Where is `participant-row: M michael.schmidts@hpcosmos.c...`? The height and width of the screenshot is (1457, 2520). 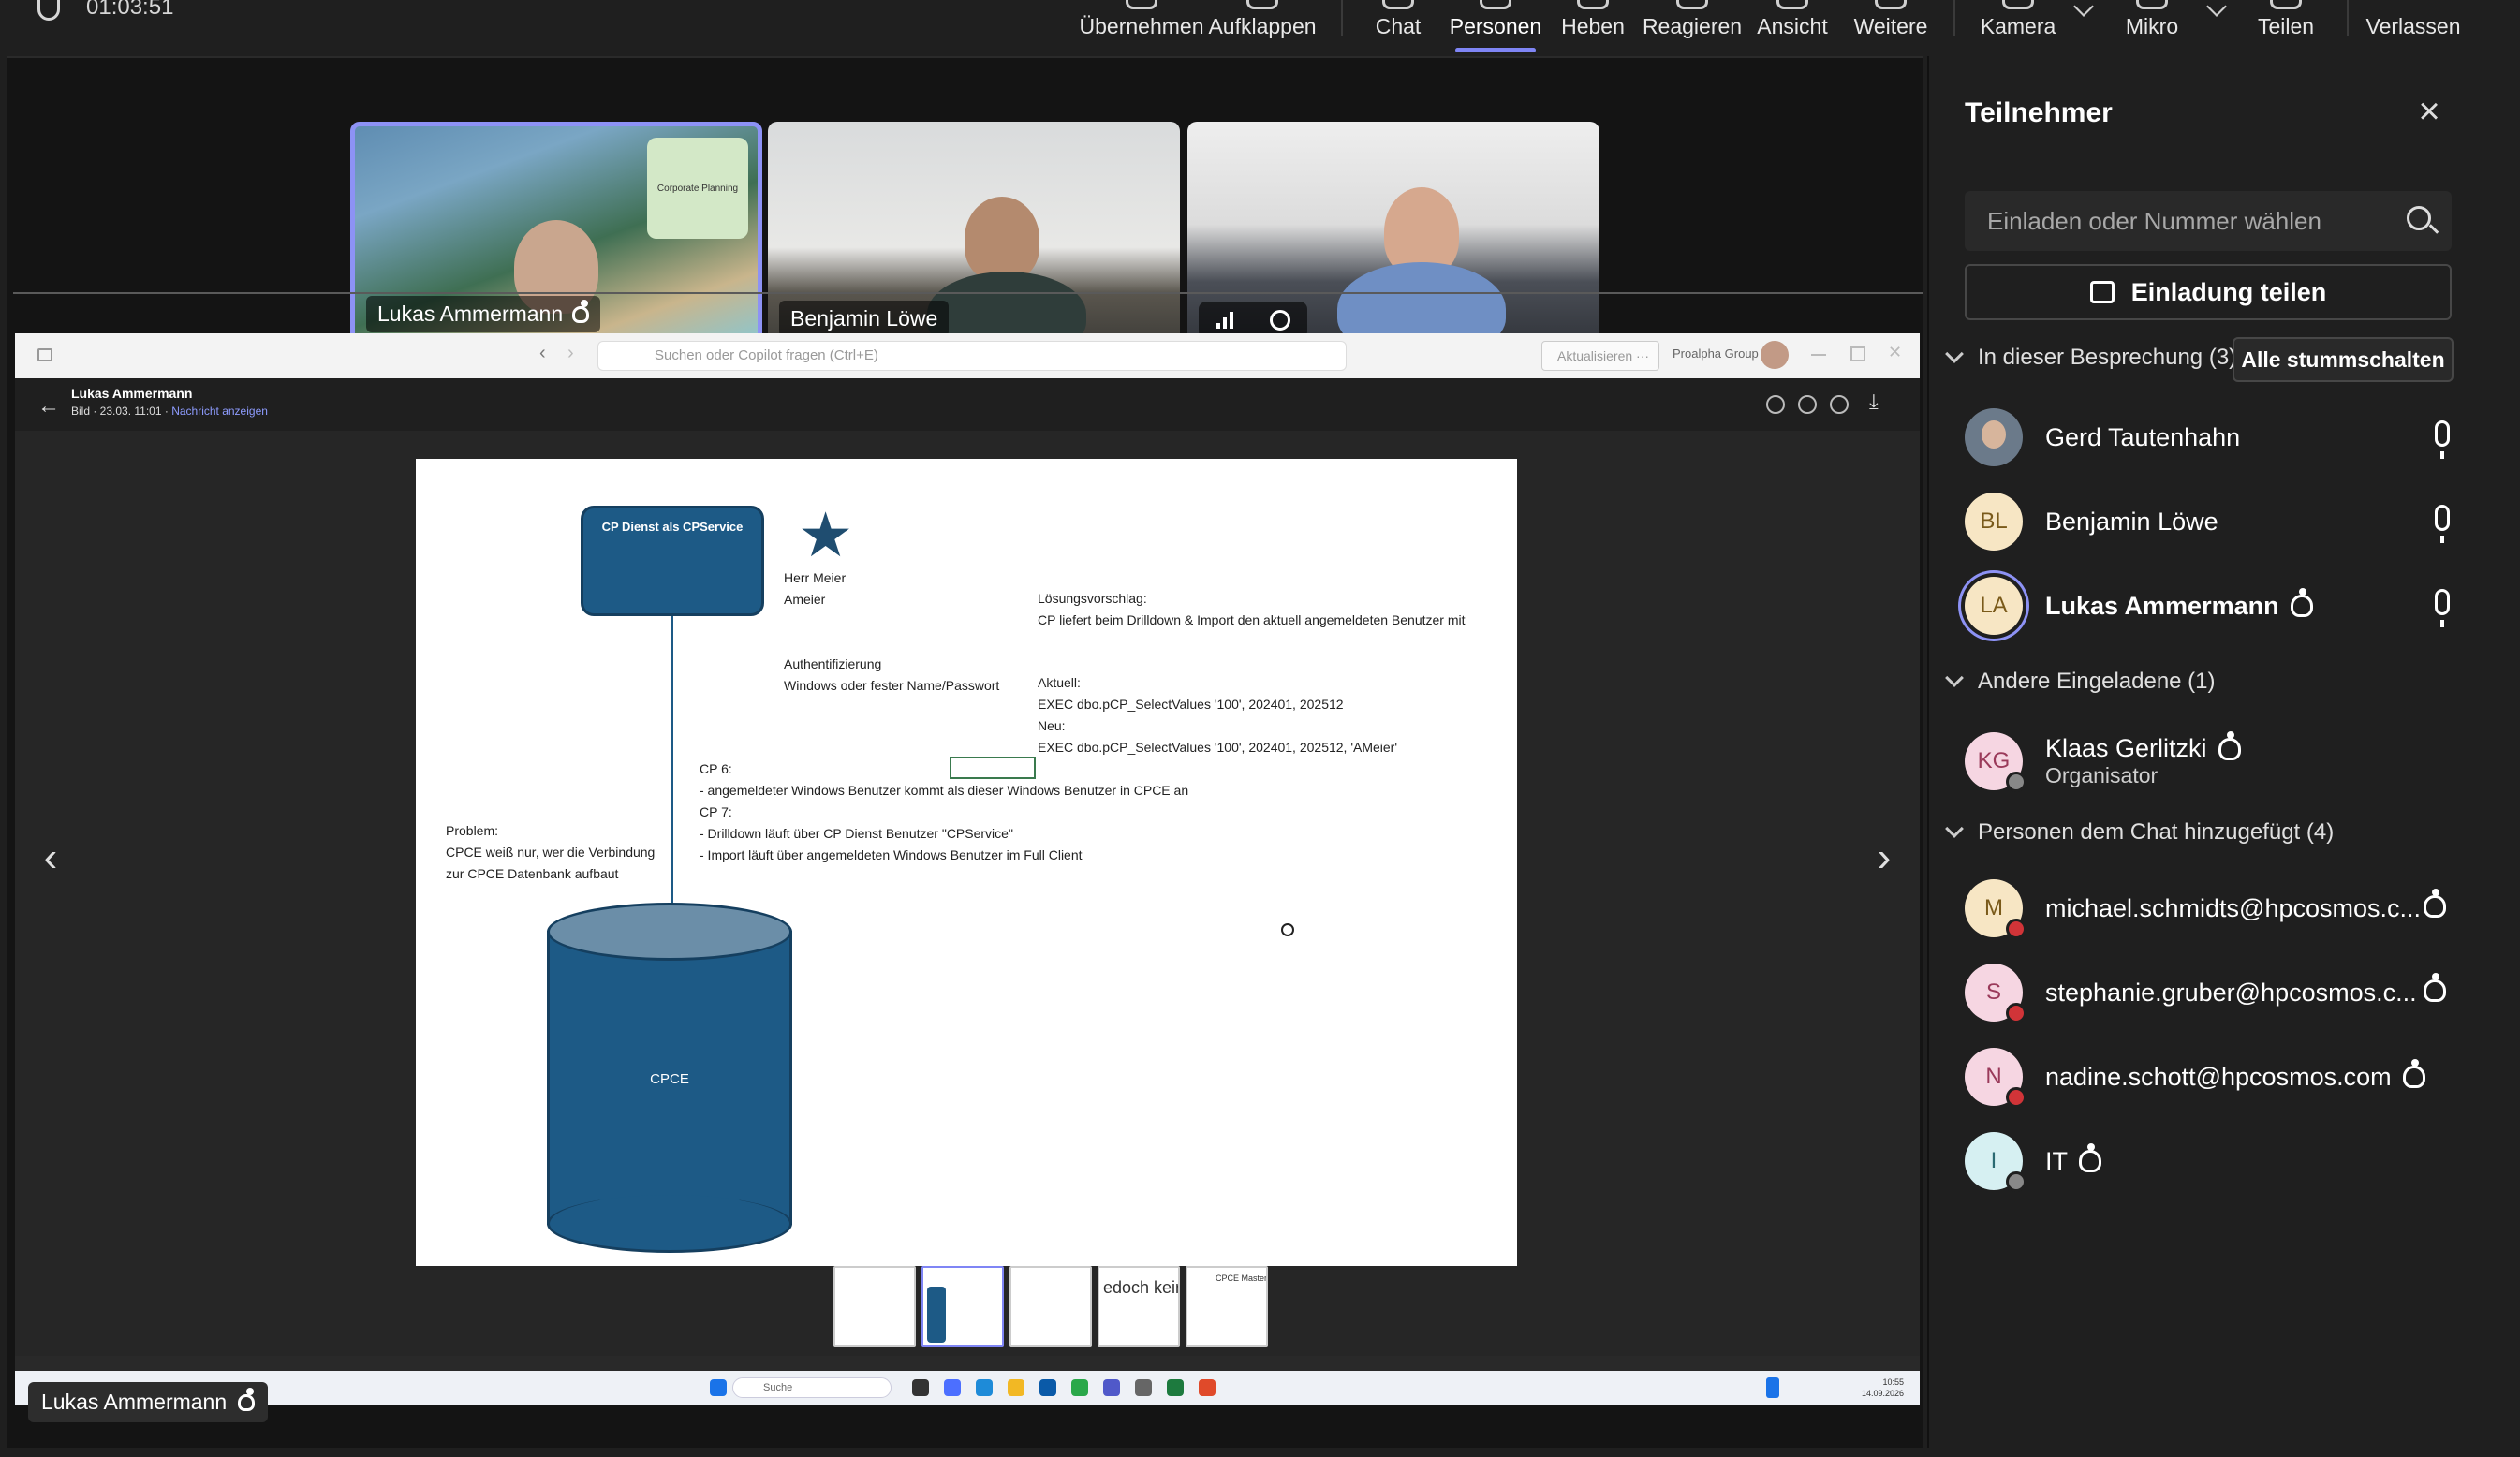
participant-row: M michael.schmidts@hpcosmos.c... is located at coordinates (2217, 908).